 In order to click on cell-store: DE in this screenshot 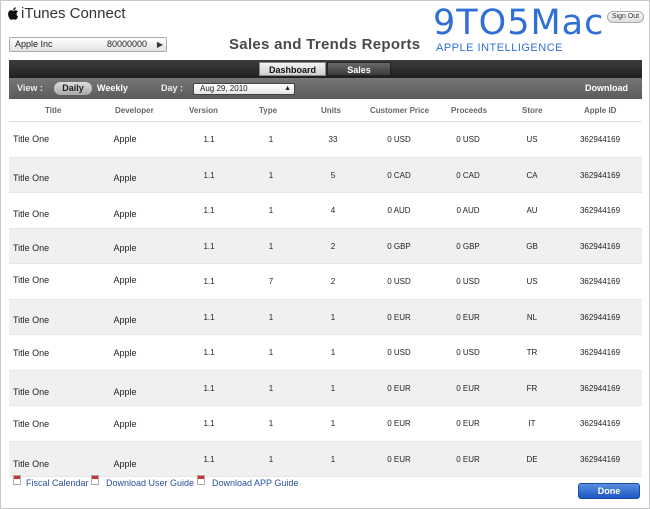, I will do `click(532, 459)`.